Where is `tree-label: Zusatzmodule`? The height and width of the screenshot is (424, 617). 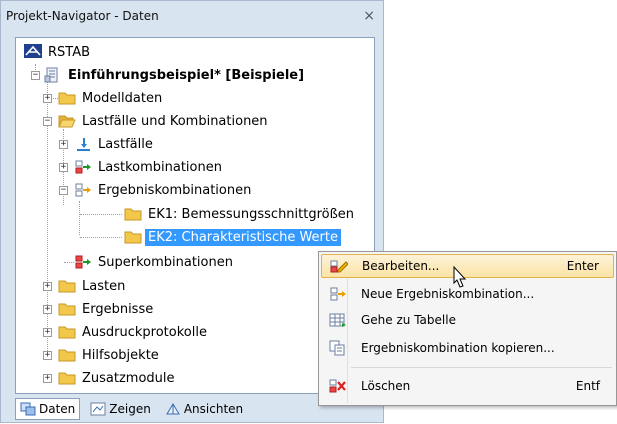
tree-label: Zusatzmodule is located at coordinates (128, 378).